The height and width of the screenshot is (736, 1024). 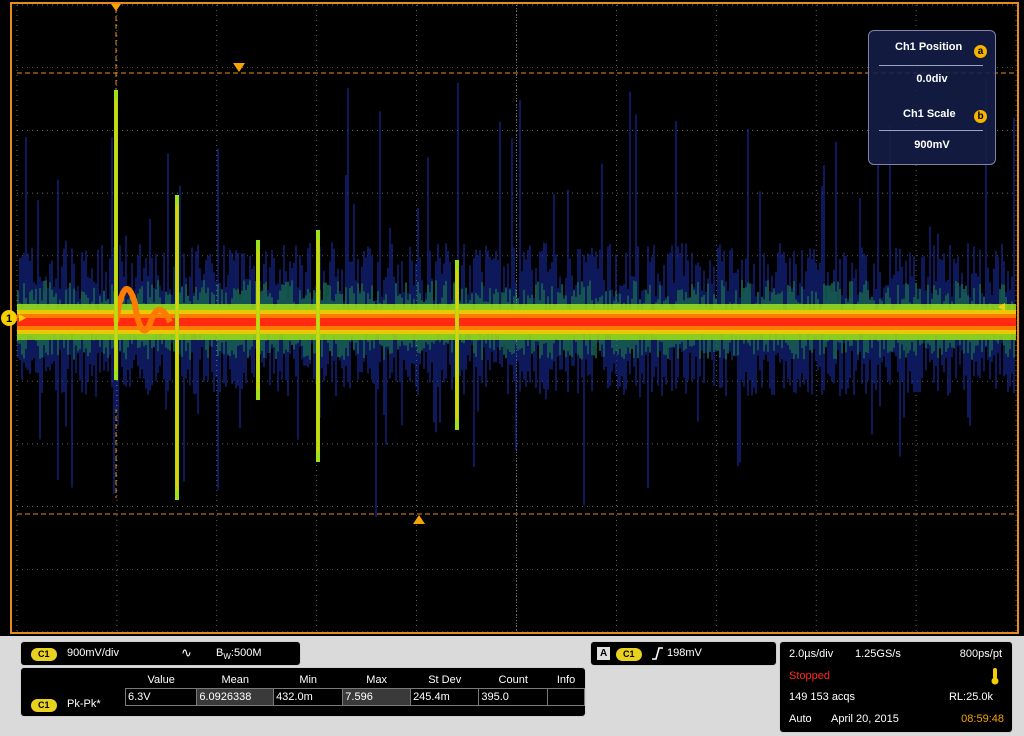 I want to click on trigger-level: 198mV, so click(x=684, y=653).